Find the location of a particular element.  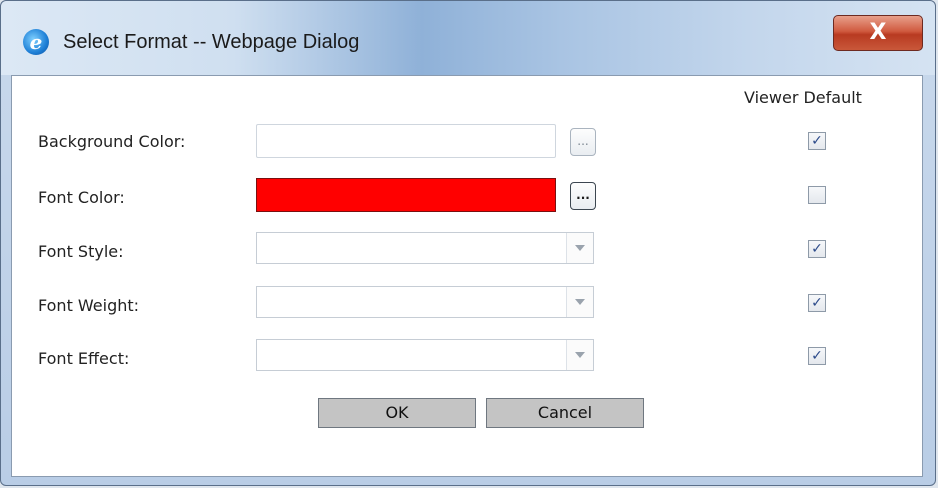

font-effect-select is located at coordinates (425, 355).